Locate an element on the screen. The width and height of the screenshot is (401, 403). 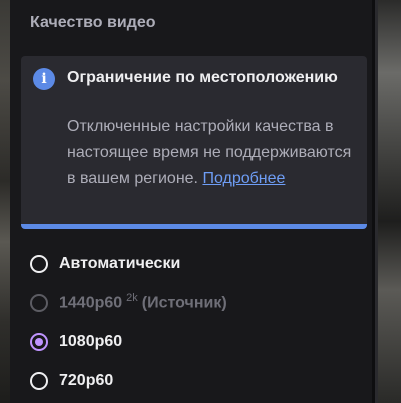
quality-option-auto: Автоматически is located at coordinates (200, 263).